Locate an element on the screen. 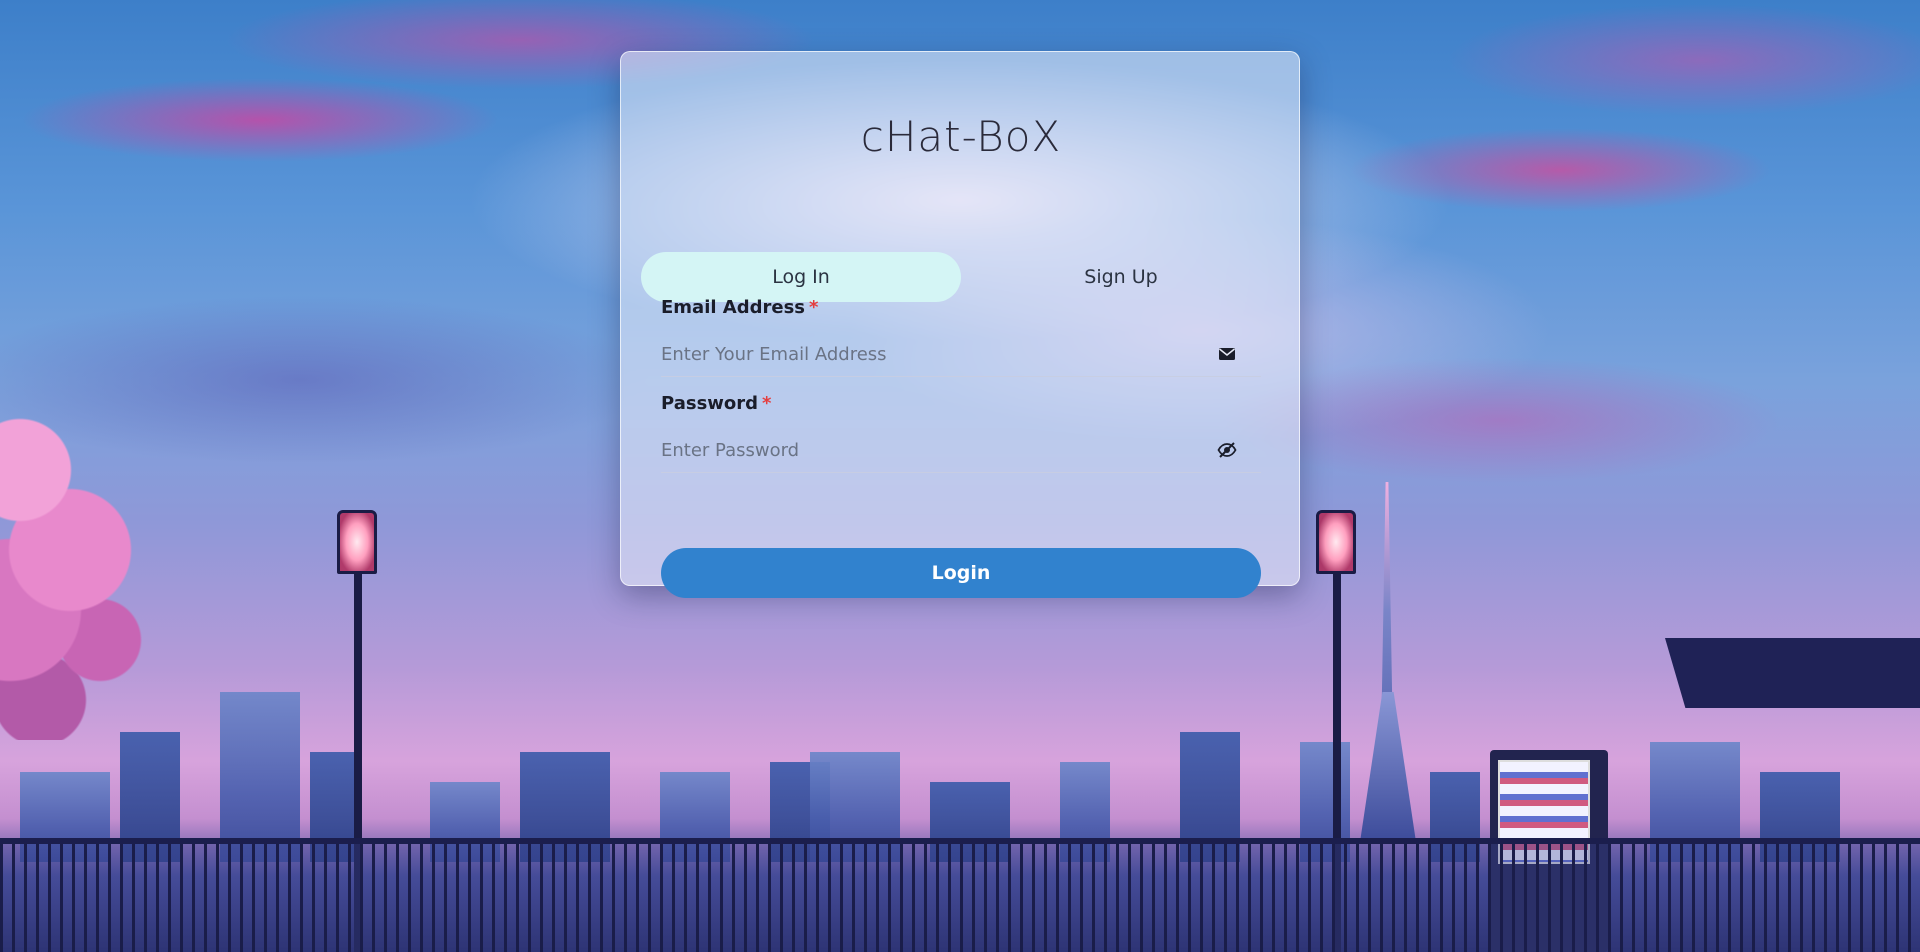 The height and width of the screenshot is (952, 1920). tab-sign-up: Sign Up is located at coordinates (1121, 277).